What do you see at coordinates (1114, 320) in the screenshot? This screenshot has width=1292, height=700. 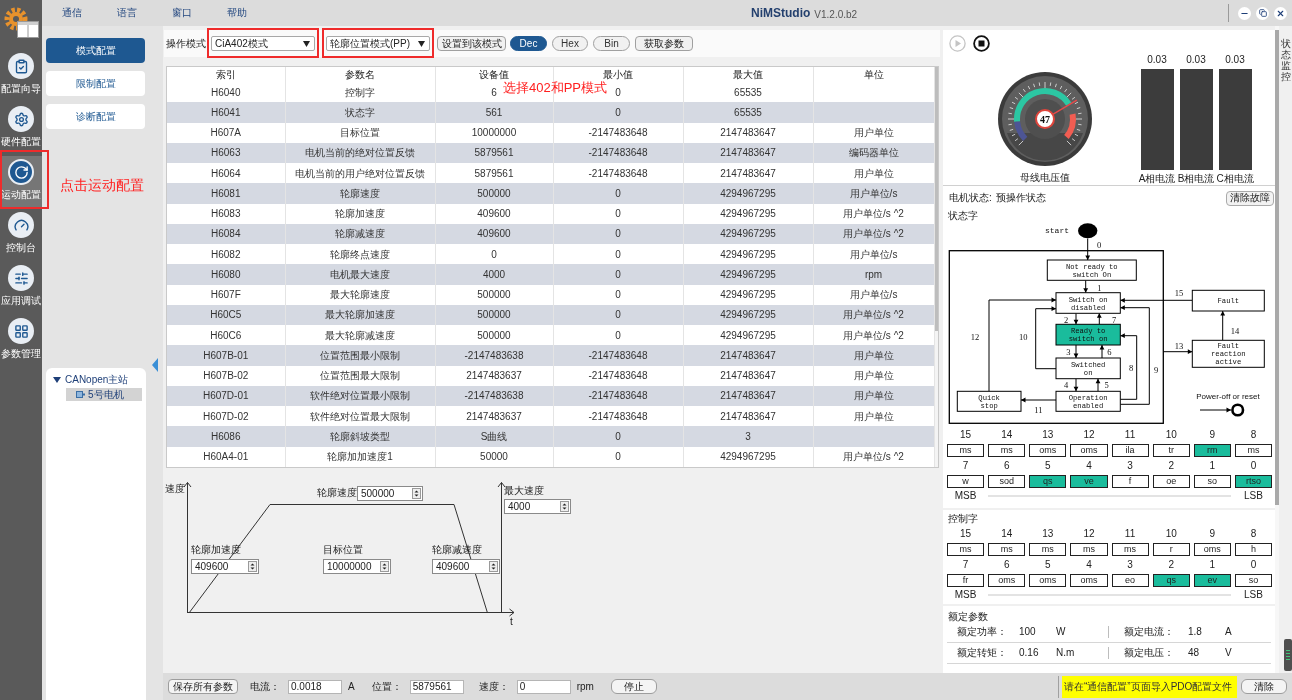 I see `transition-number: 7` at bounding box center [1114, 320].